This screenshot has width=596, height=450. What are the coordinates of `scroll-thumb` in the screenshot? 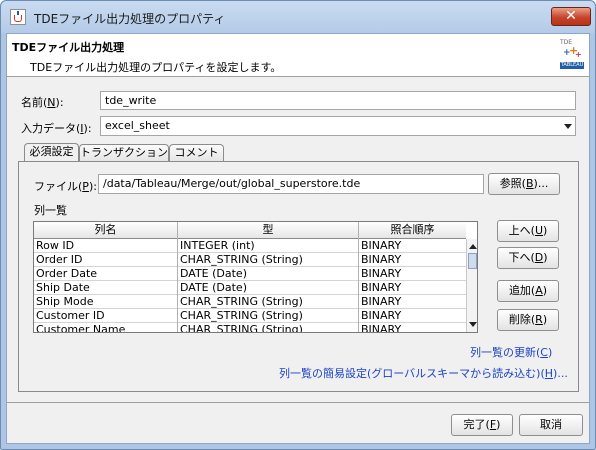 It's located at (472, 261).